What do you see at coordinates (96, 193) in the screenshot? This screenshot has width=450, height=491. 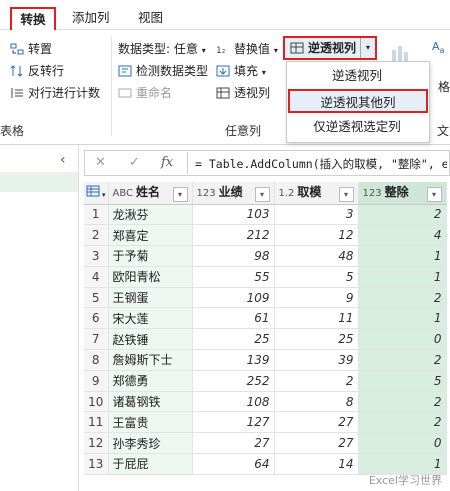 I see `table-menu-icon: ▾` at bounding box center [96, 193].